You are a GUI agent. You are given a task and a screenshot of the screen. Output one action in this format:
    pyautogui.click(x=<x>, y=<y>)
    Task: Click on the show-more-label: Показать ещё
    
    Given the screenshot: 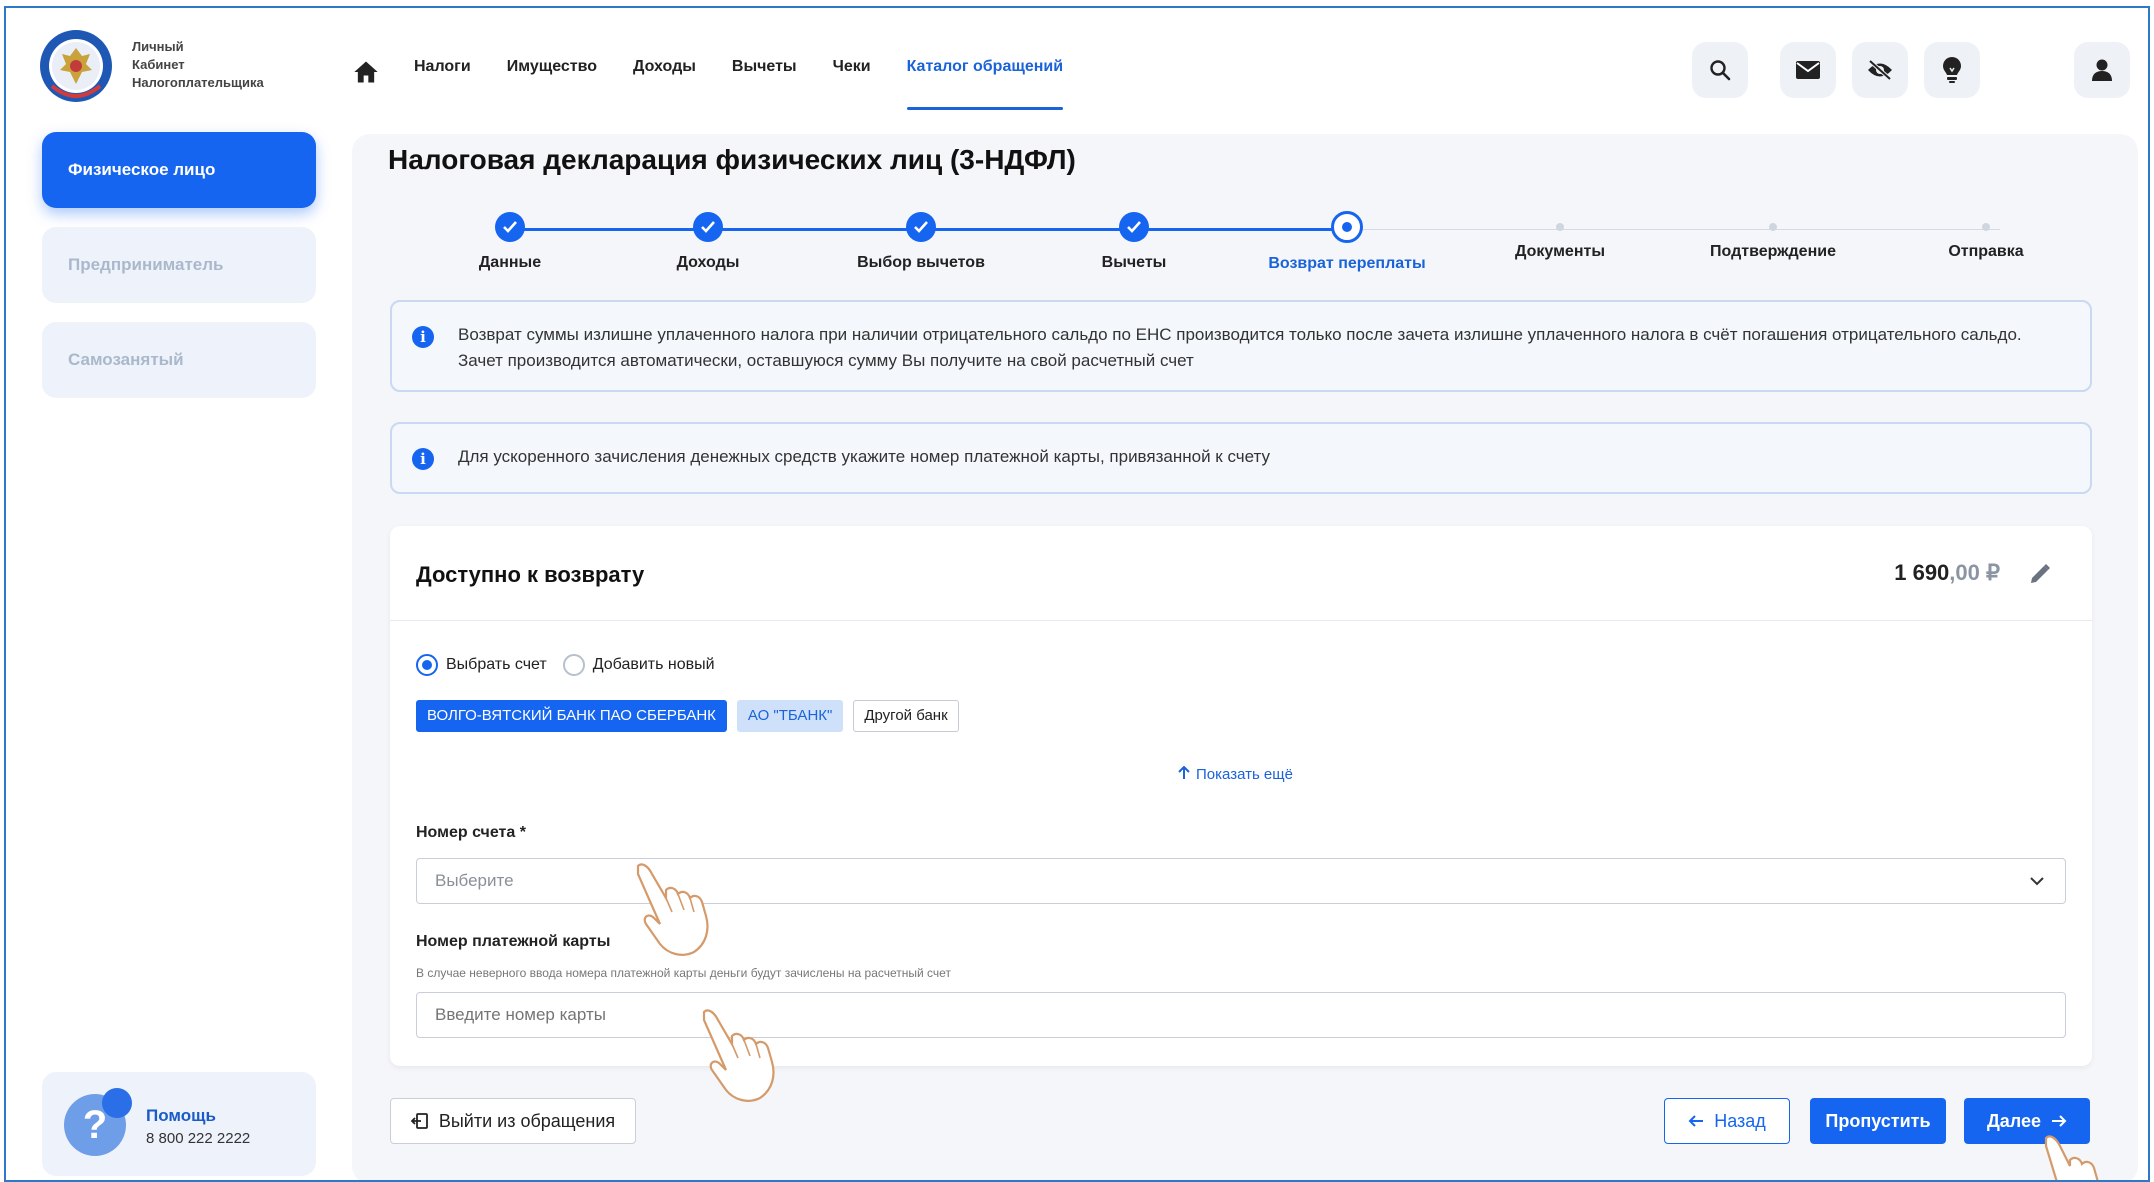 What is the action you would take?
    pyautogui.click(x=1244, y=774)
    